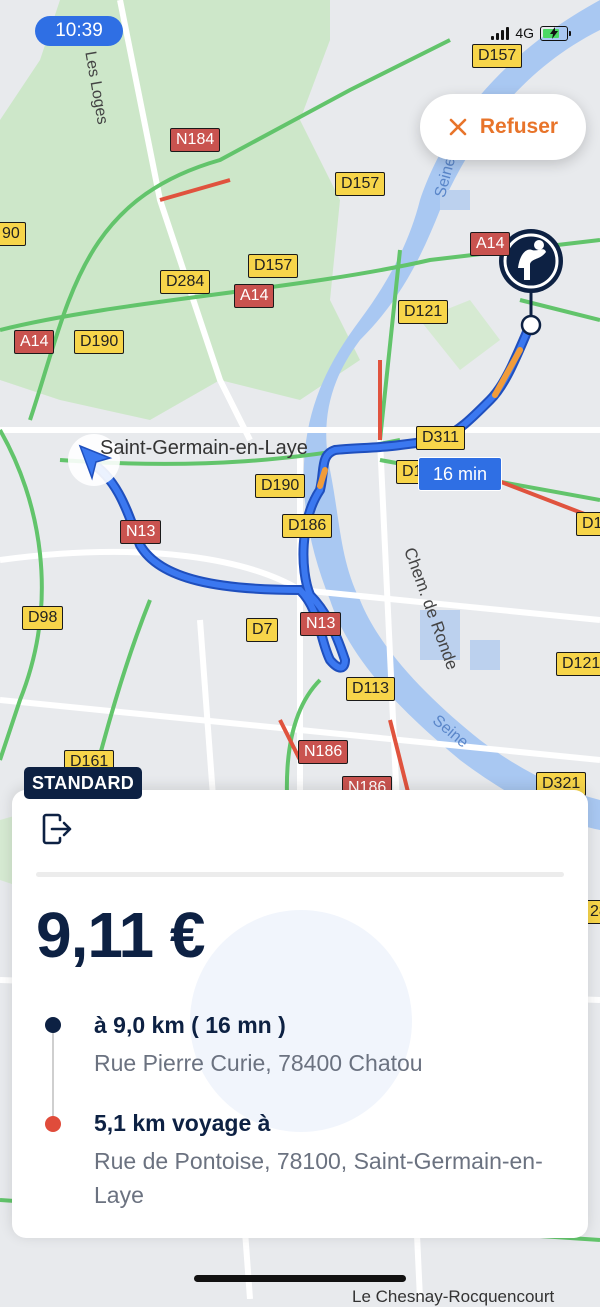 The width and height of the screenshot is (600, 1307). Describe the element at coordinates (258, 1063) in the screenshot. I see `pickup-address: Rue Pierre Curie, 78400 Chatou` at that location.